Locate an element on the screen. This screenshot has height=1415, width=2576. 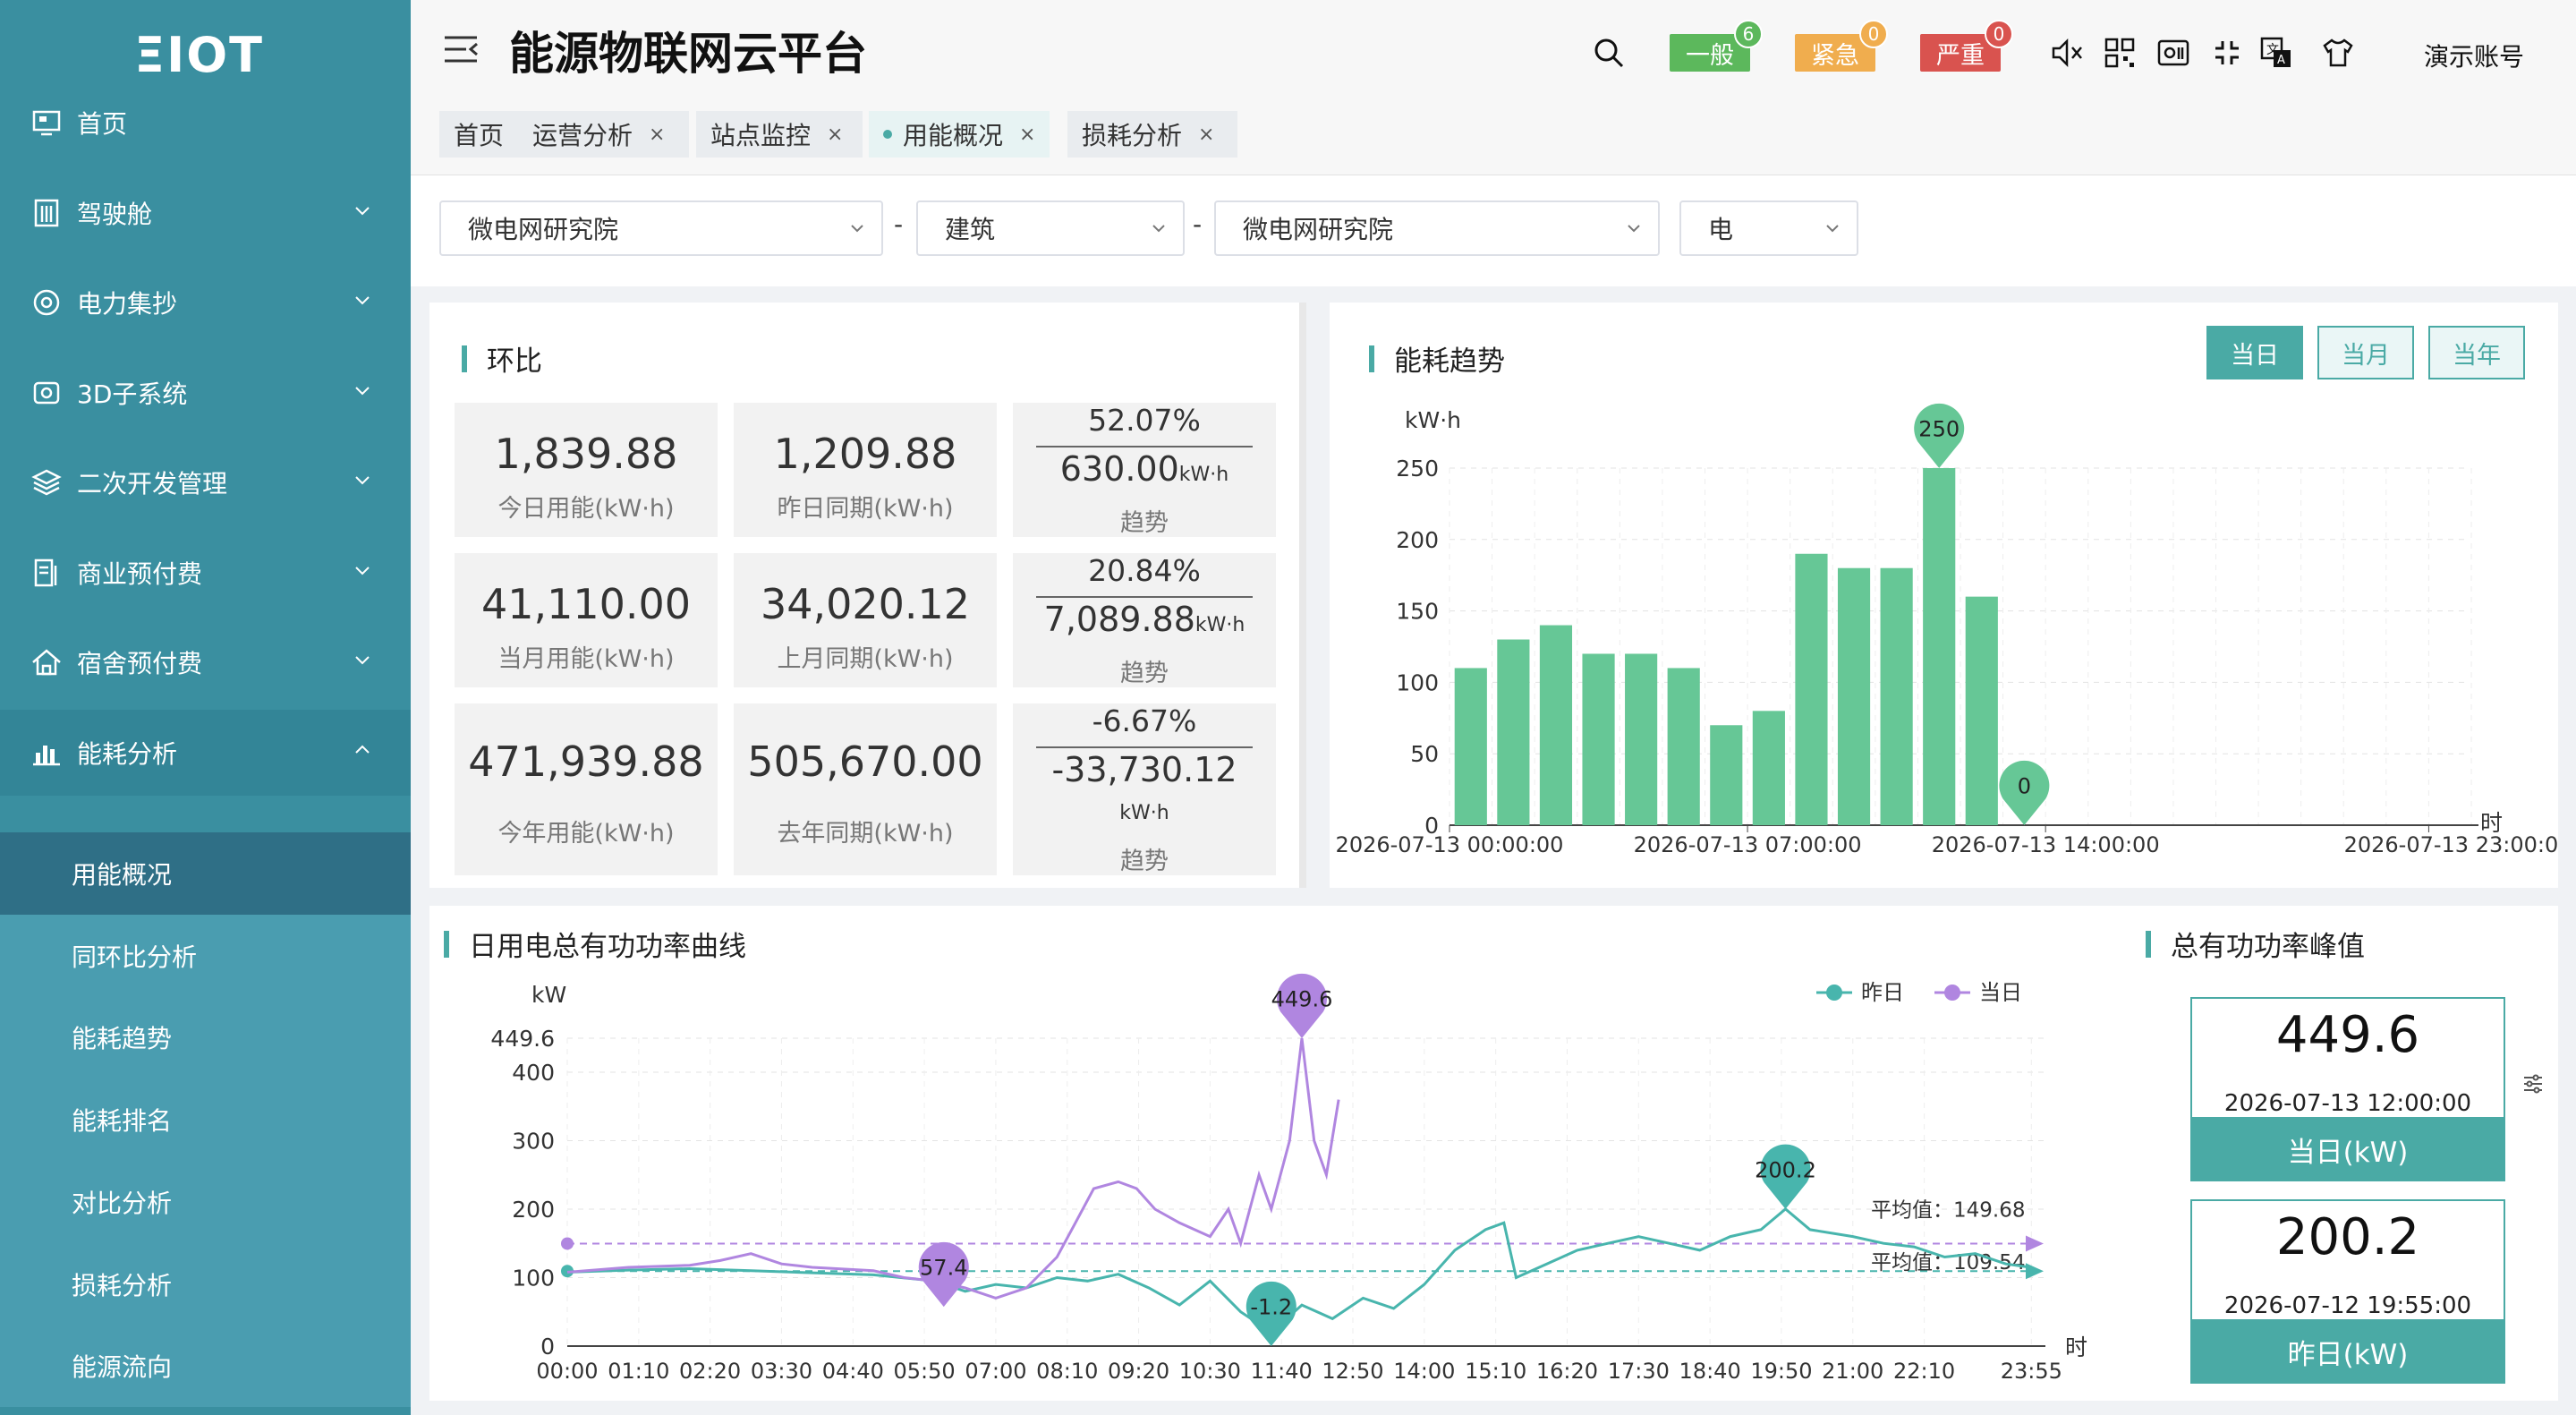
submenu-item-0: 用能概况 is located at coordinates (205, 873).